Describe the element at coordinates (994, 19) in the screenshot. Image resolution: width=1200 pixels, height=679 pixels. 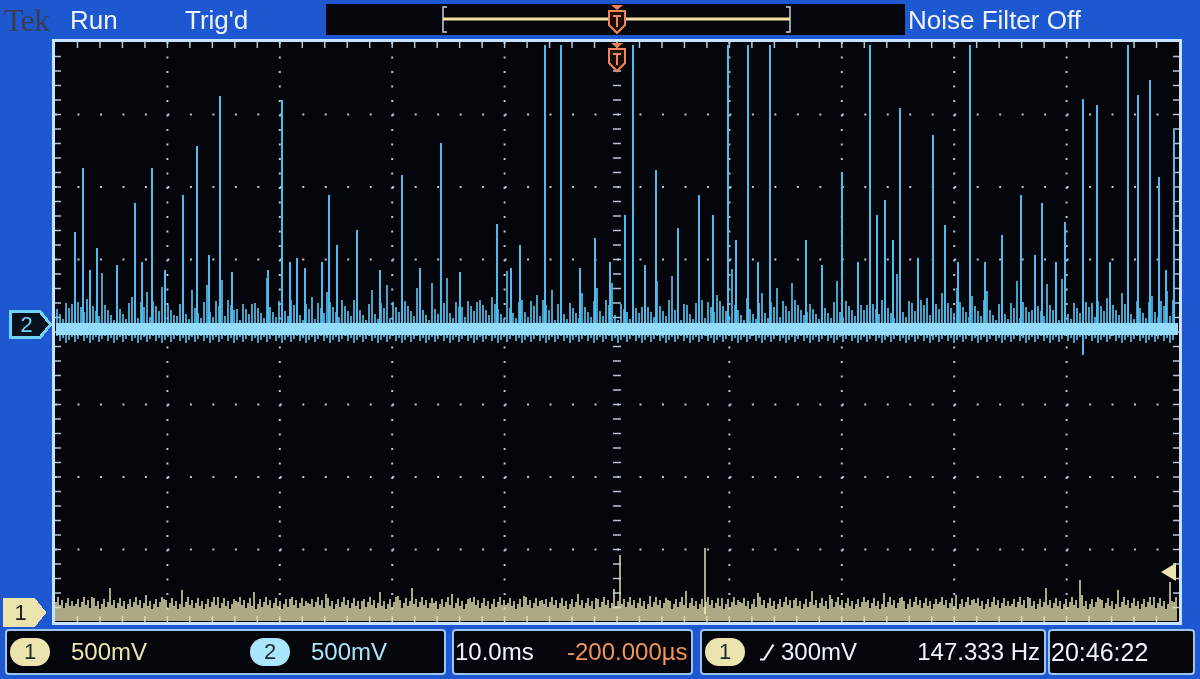
I see `noise-filter-status: Noise Filter Off` at that location.